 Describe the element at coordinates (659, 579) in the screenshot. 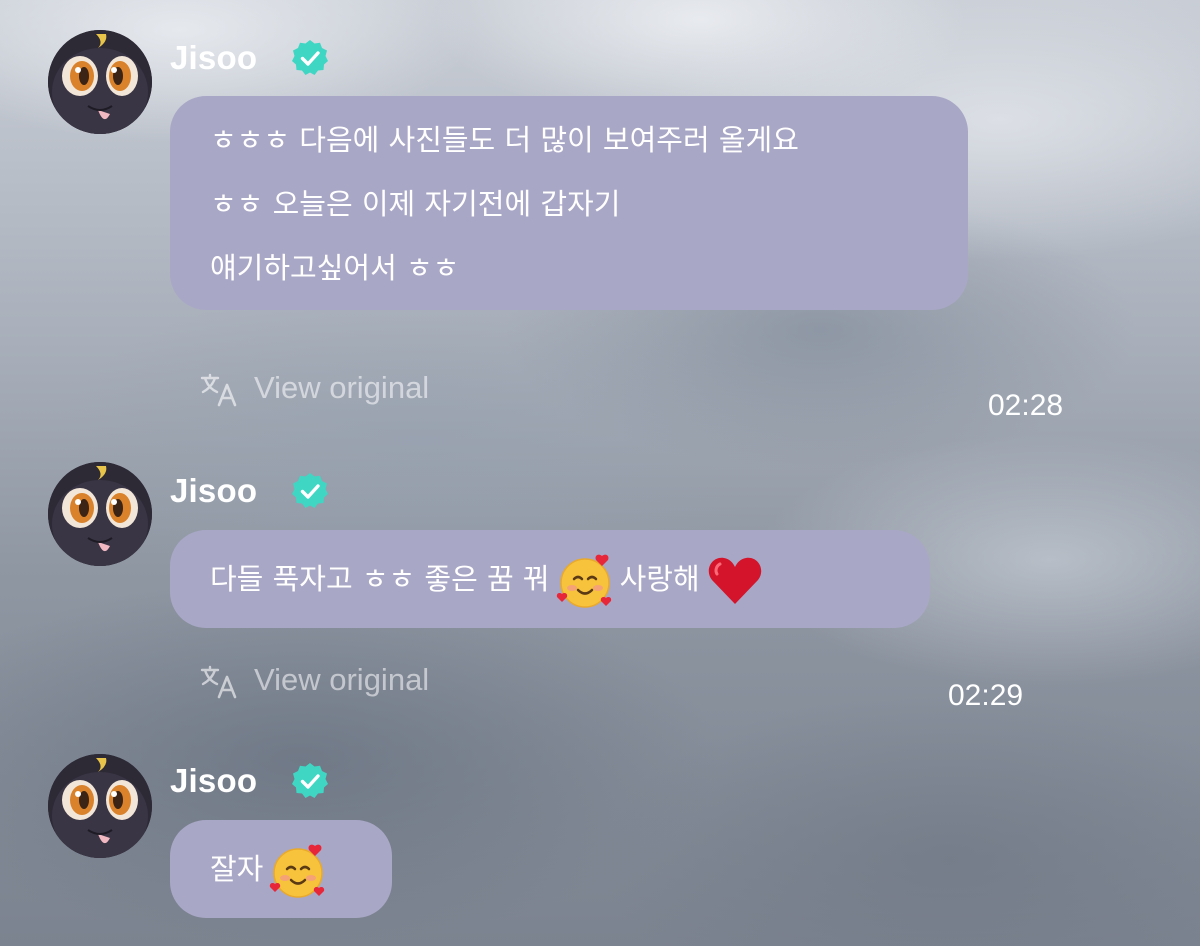

I see `message-text: 사랑해` at that location.